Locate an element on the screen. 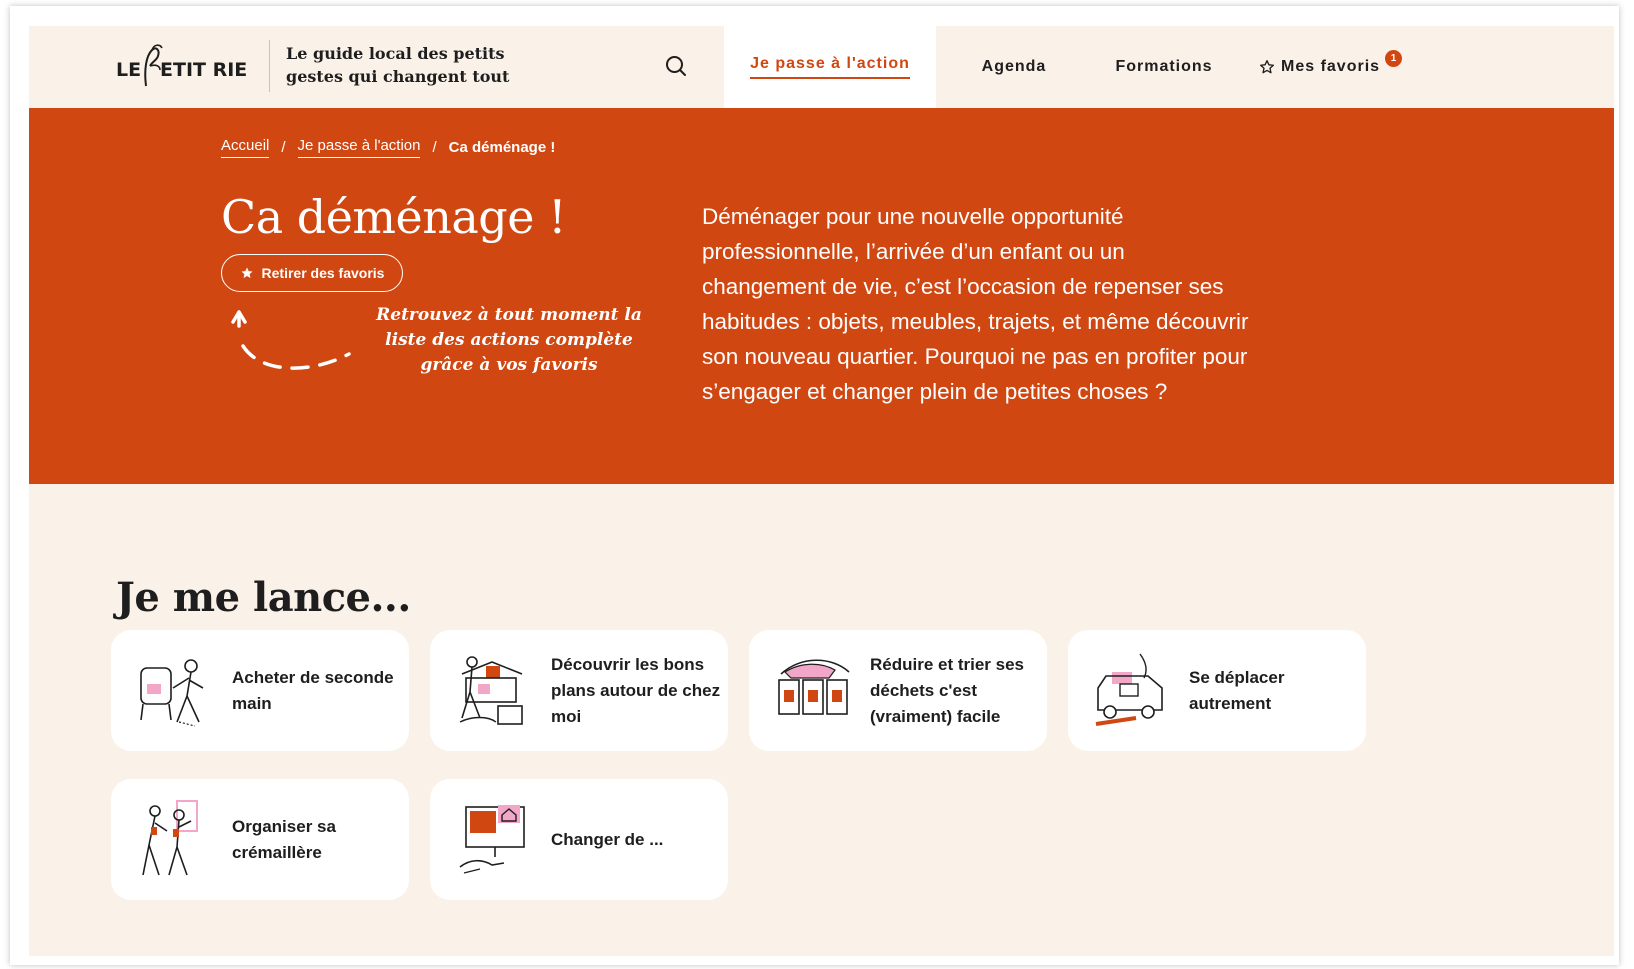 The height and width of the screenshot is (969, 1634). action-card-label: Organiser sa crémaillère is located at coordinates (284, 839).